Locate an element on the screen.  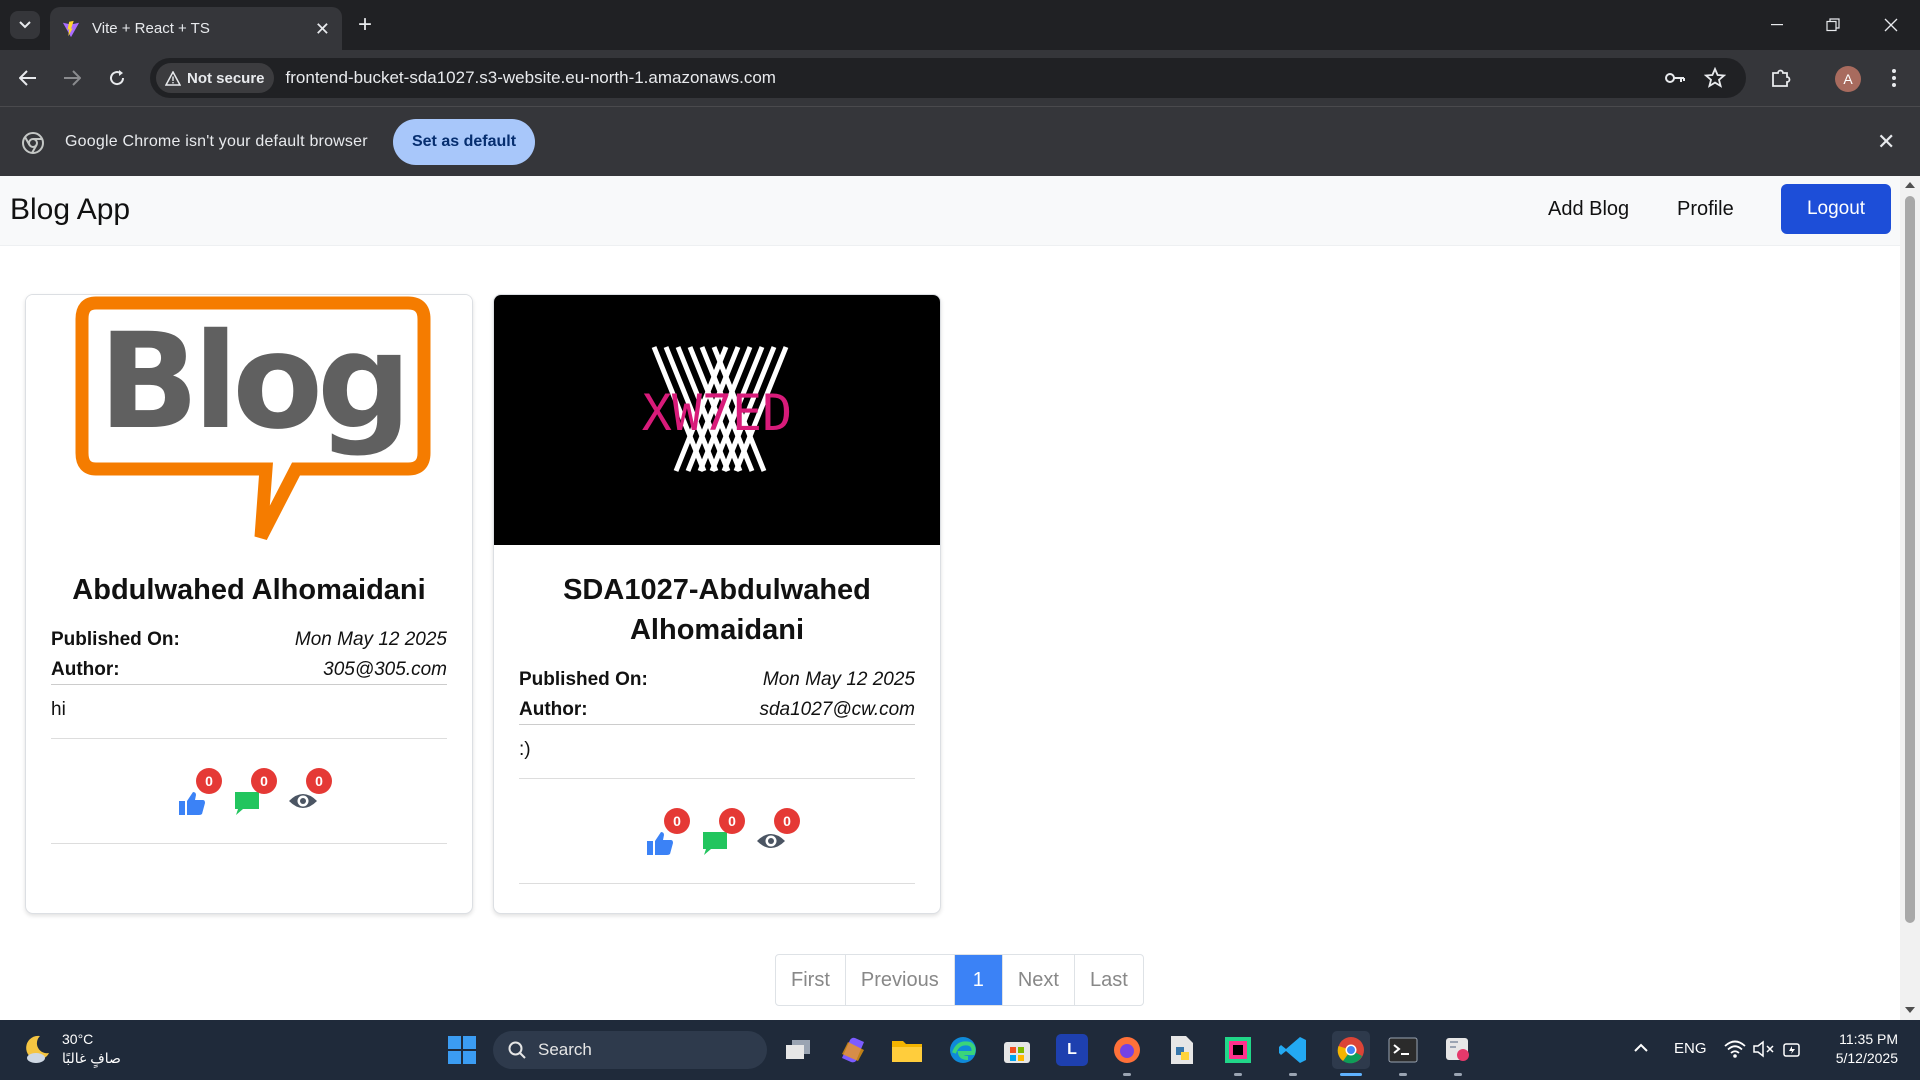
app-running-indicator is located at coordinates (1238, 1074).